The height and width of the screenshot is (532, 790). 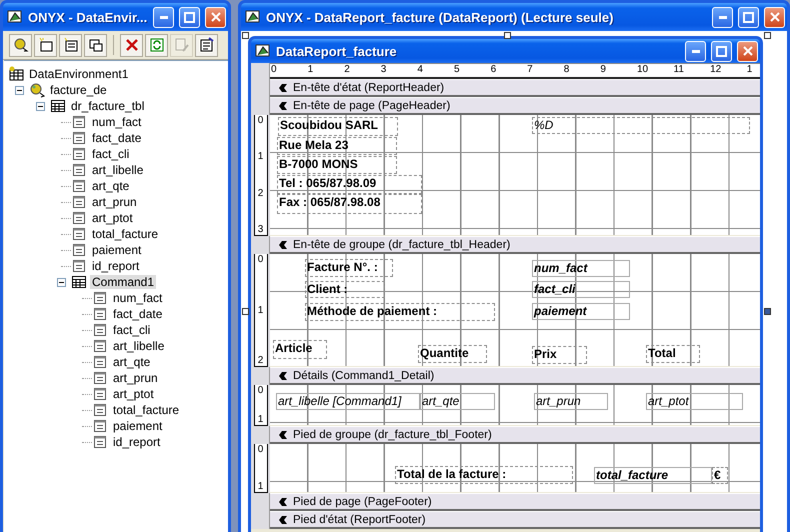 What do you see at coordinates (37, 90) in the screenshot?
I see `database-icon` at bounding box center [37, 90].